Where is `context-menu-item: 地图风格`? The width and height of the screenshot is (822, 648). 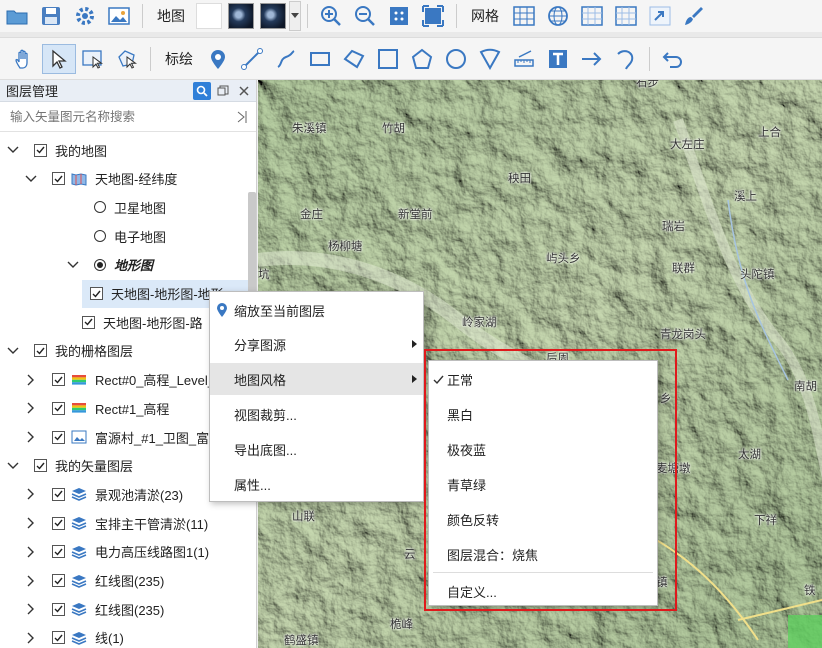 context-menu-item: 地图风格 is located at coordinates (316, 379).